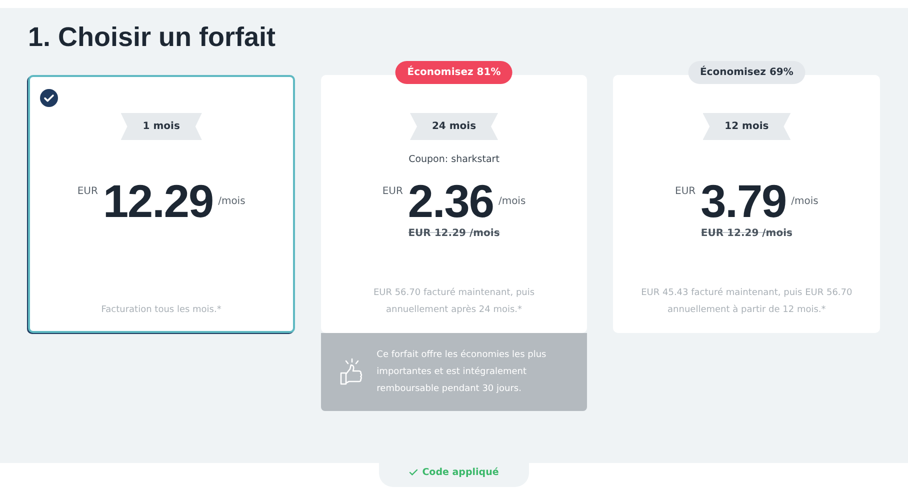 Image resolution: width=908 pixels, height=498 pixels. I want to click on duration-label: 1 mois, so click(161, 126).